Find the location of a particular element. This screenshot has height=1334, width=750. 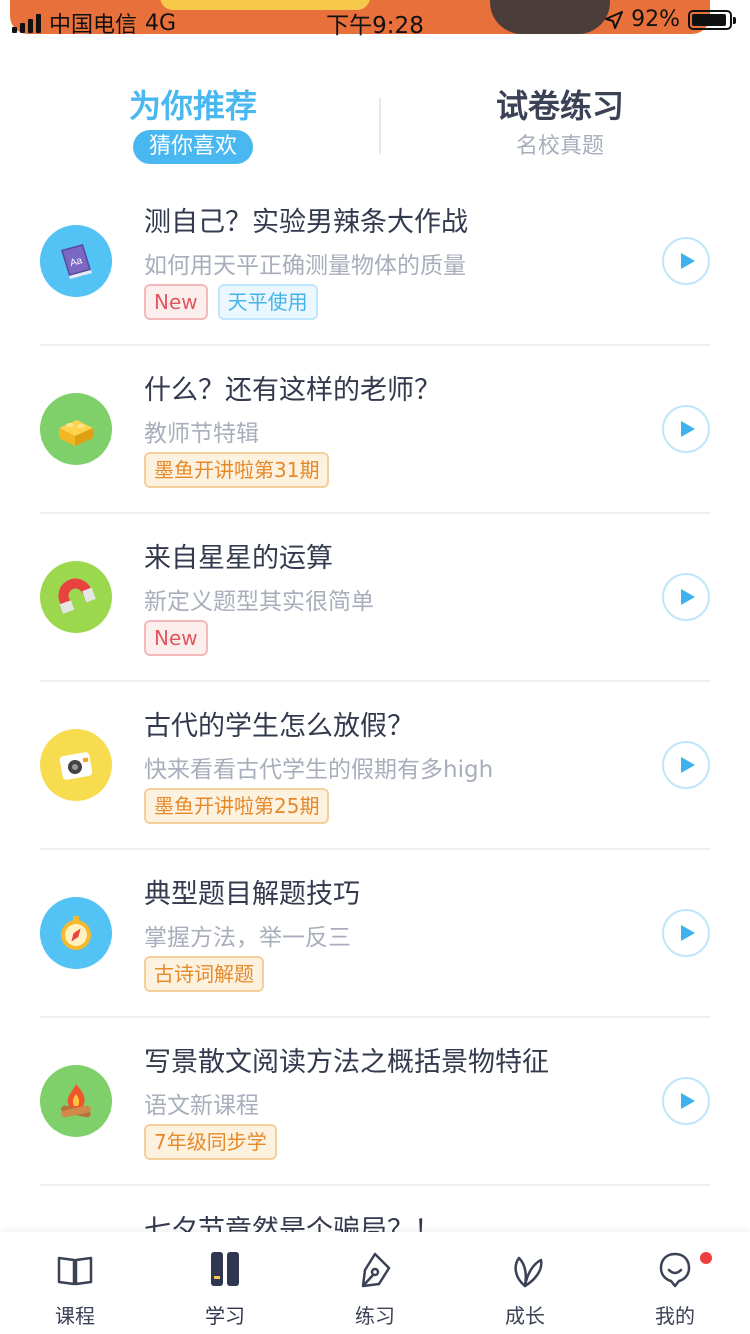

nav-label: 成长 is located at coordinates (525, 1316).